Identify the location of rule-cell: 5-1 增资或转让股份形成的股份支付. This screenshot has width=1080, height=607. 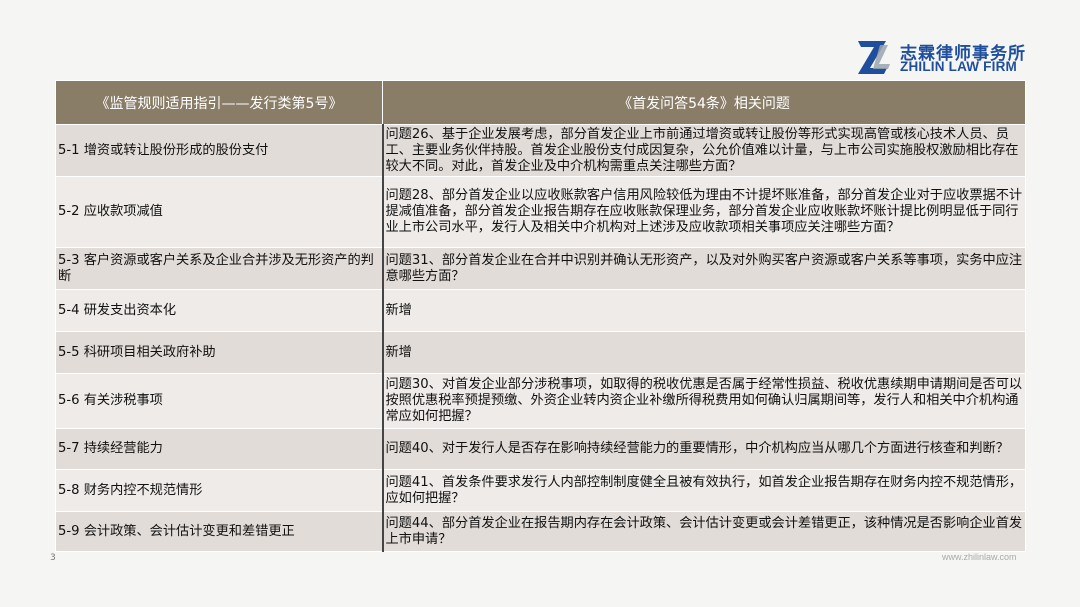
(219, 150).